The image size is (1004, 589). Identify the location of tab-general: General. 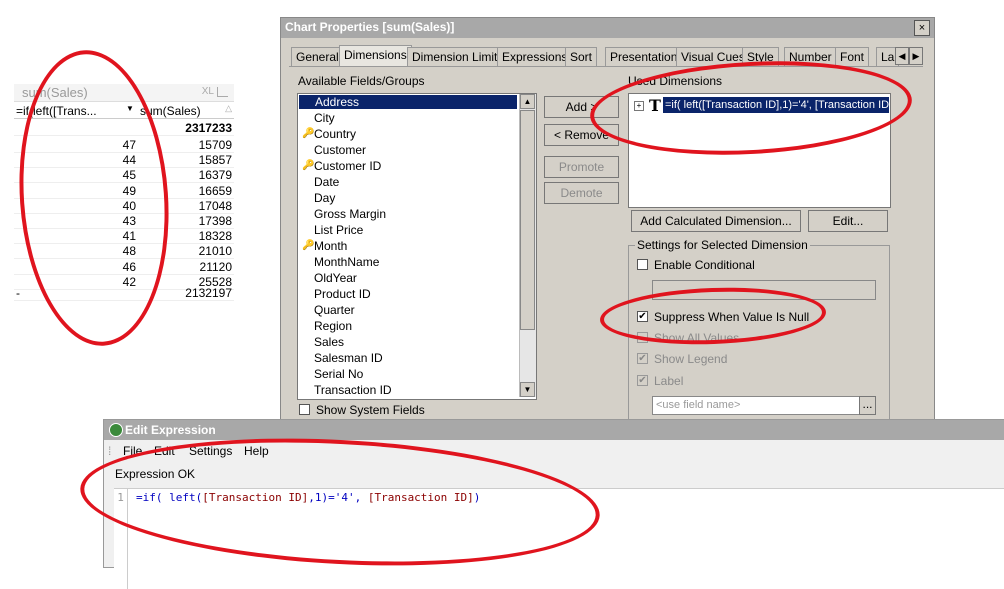
(317, 56).